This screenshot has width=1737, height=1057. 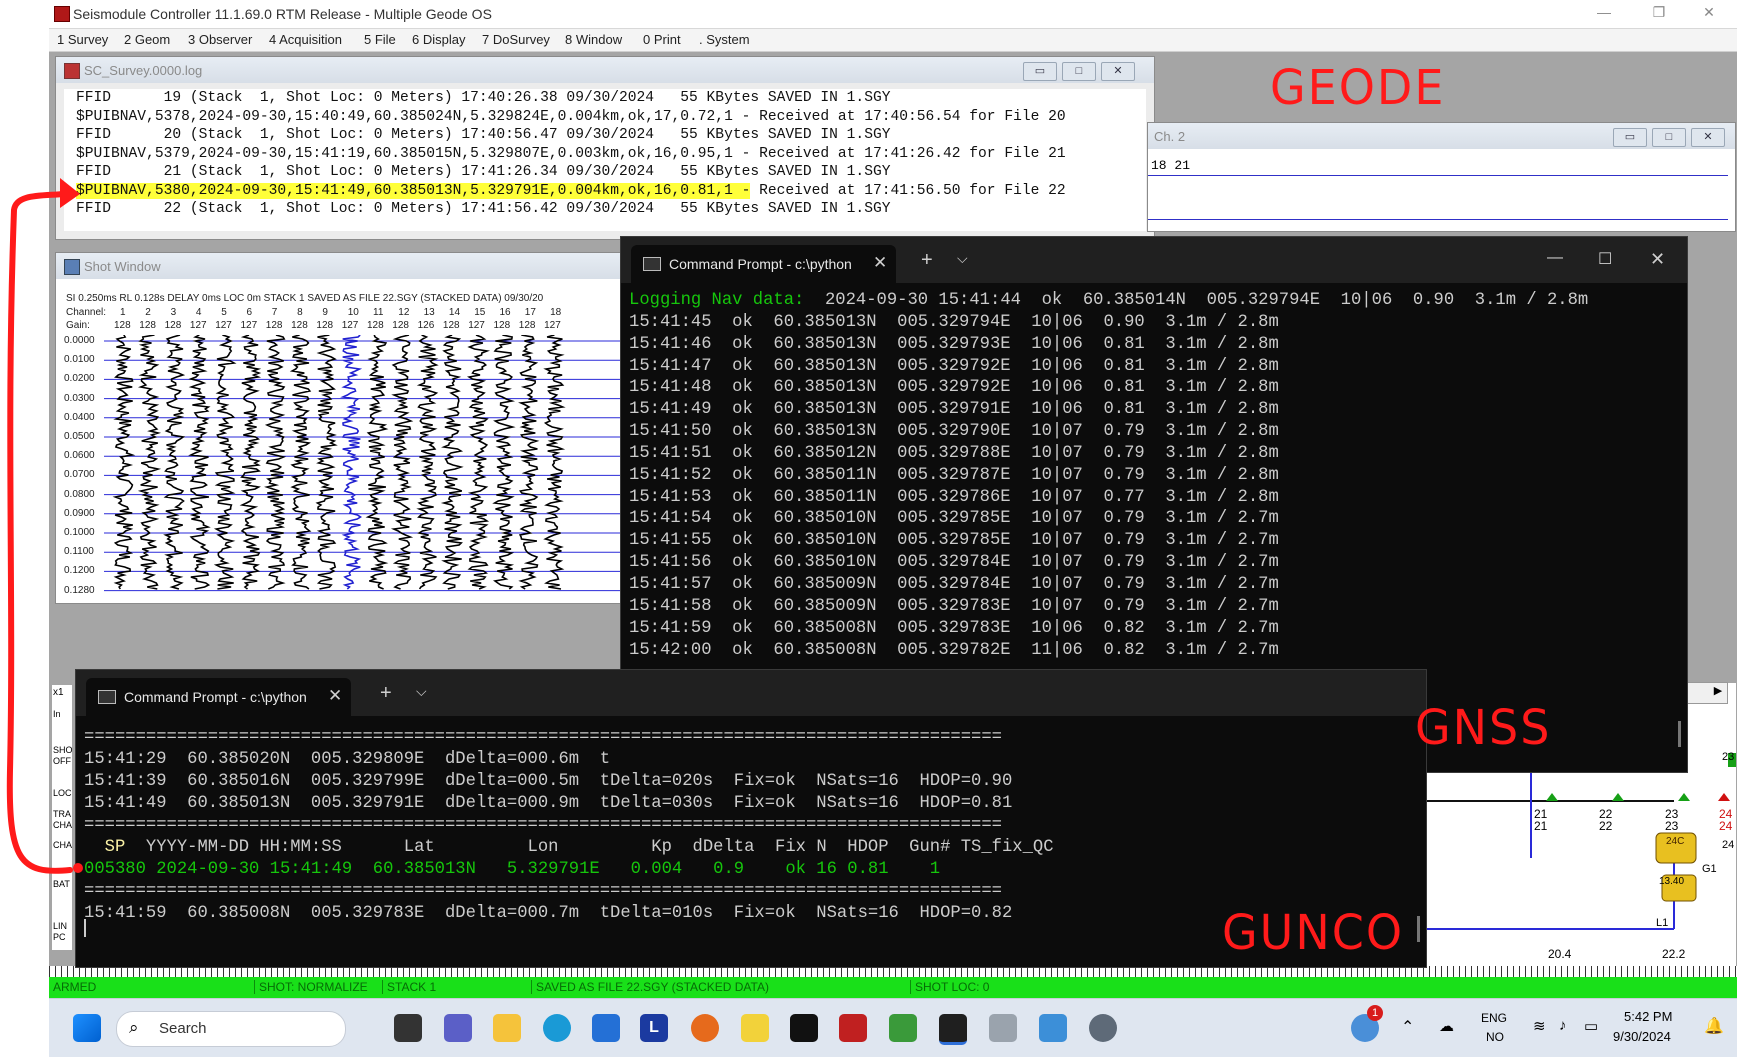 I want to click on status-stack: STACK 1, so click(x=409, y=987).